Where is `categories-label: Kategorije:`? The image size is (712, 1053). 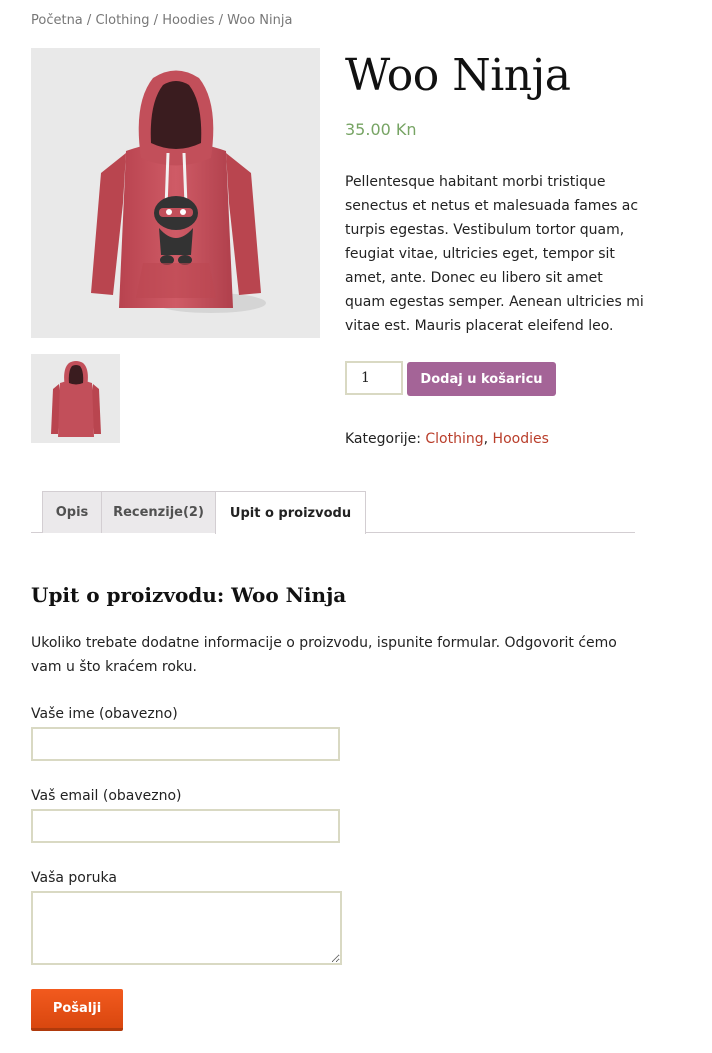
categories-label: Kategorije: is located at coordinates (385, 439).